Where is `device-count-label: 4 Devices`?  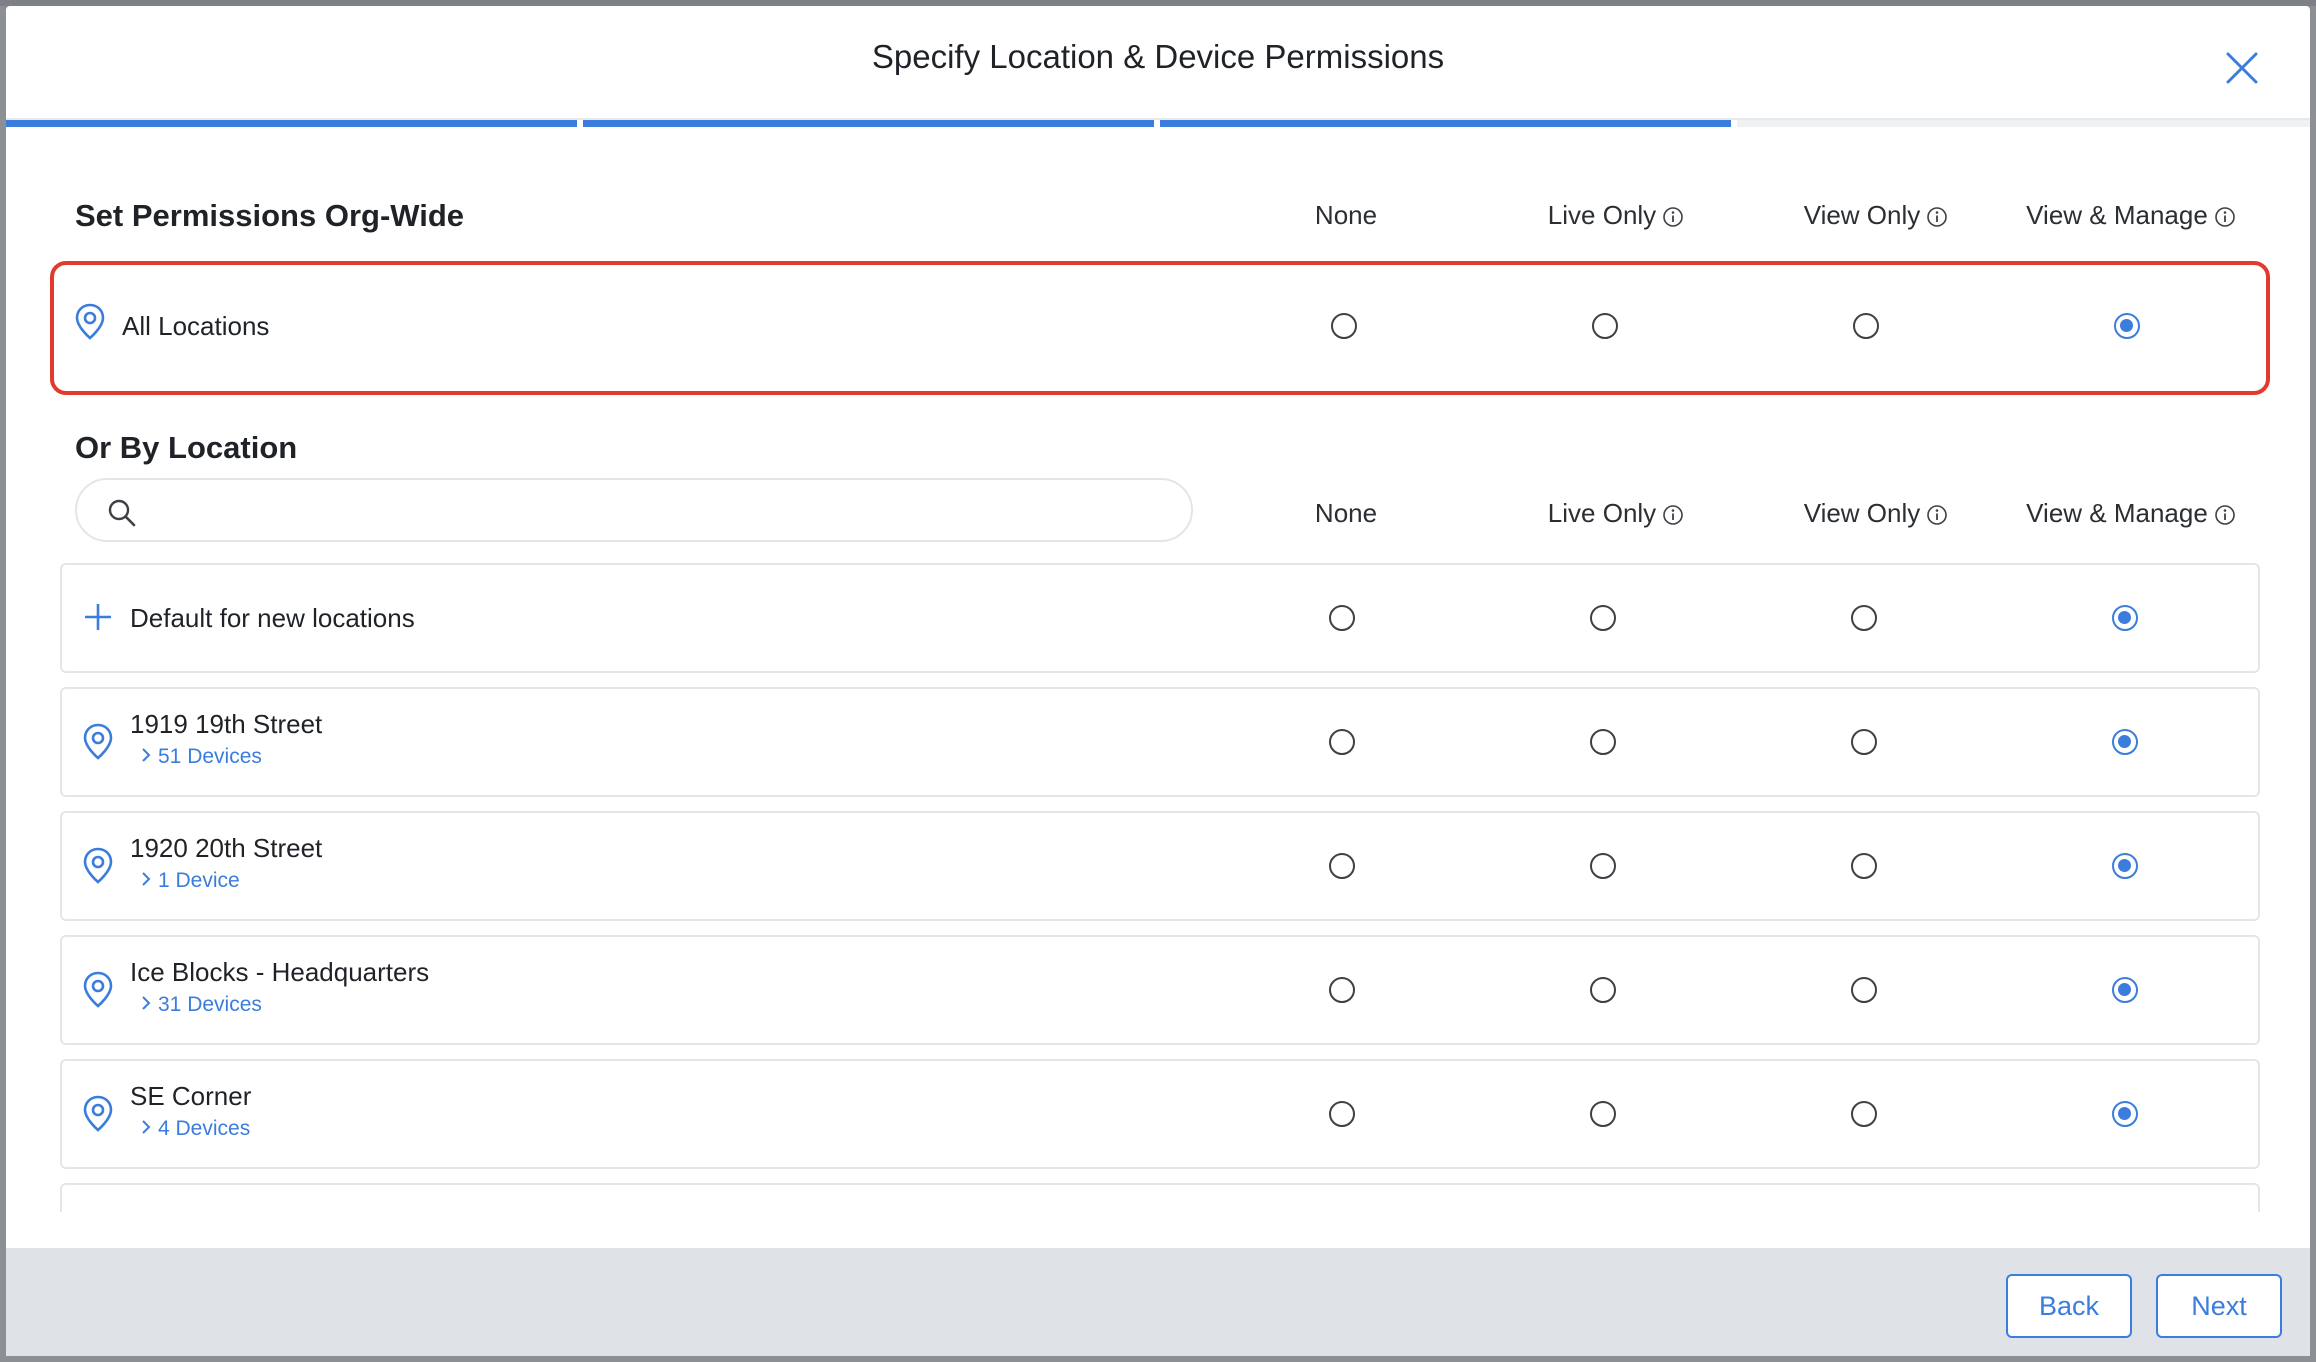 device-count-label: 4 Devices is located at coordinates (204, 1128).